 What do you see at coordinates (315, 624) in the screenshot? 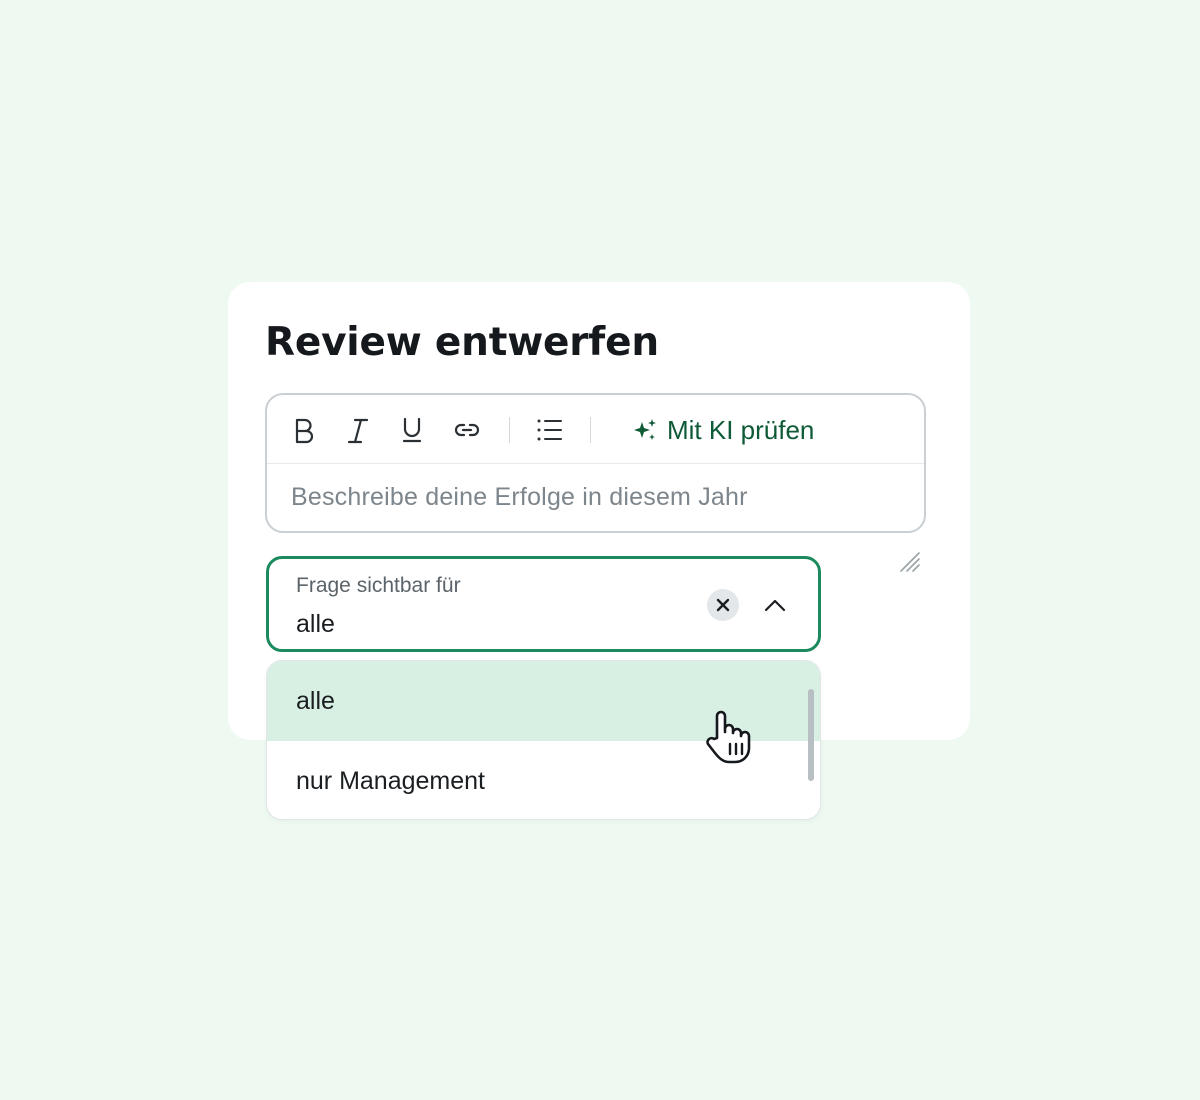
I see `select-value: alle` at bounding box center [315, 624].